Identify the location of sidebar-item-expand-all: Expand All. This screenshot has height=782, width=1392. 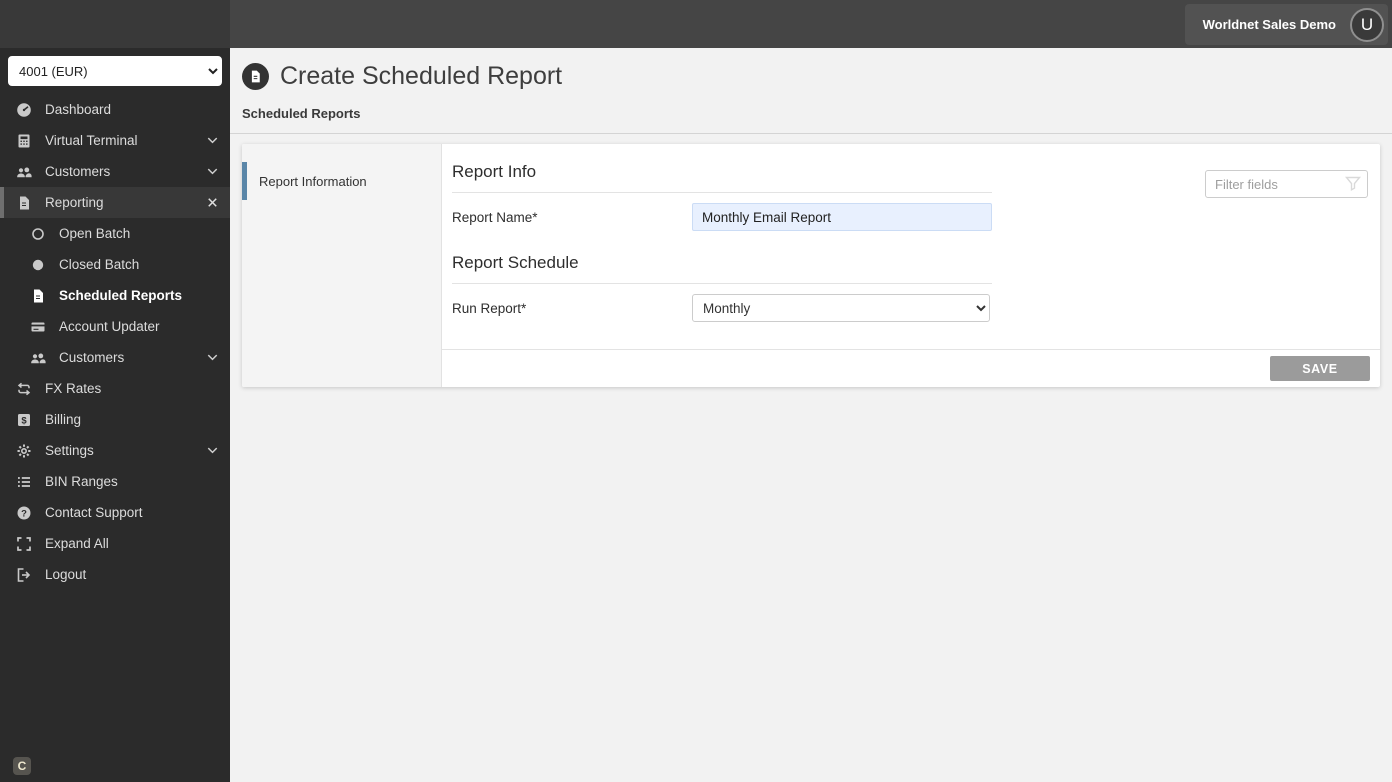
(115, 543).